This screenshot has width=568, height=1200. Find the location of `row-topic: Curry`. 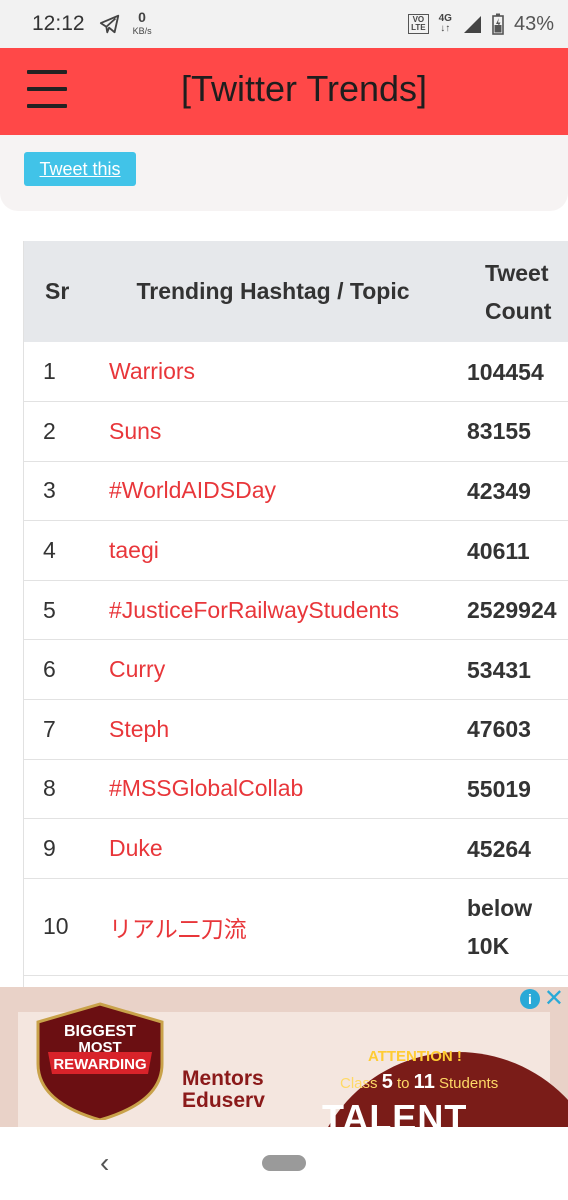

row-topic: Curry is located at coordinates (288, 670).